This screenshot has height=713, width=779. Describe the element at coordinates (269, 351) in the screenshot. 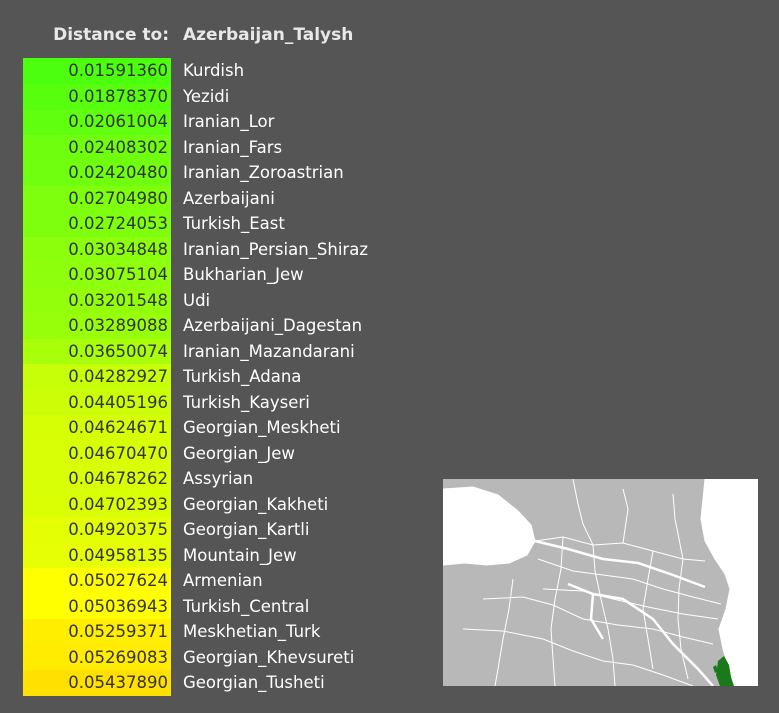

I see `population-name: Iranian_Mazandarani` at that location.